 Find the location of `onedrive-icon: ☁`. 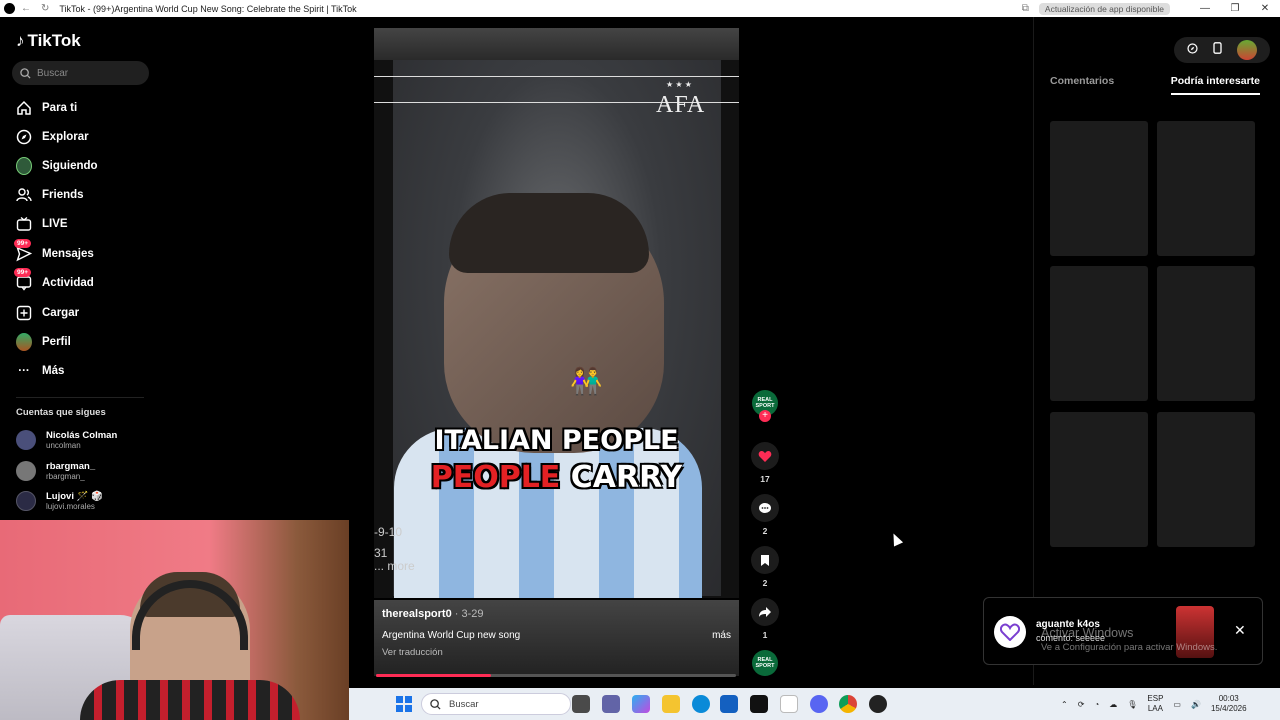

onedrive-icon: ☁ is located at coordinates (1113, 704).